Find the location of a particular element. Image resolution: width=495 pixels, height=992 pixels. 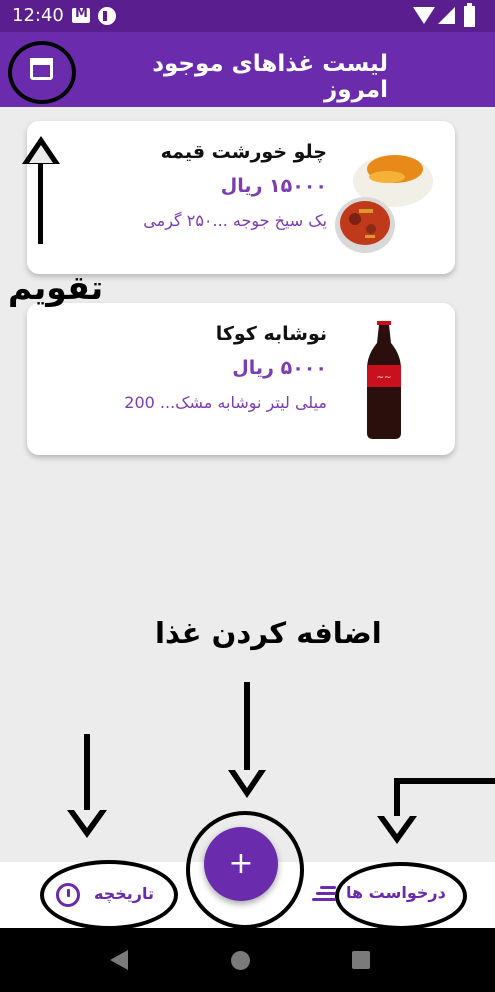

history-icon is located at coordinates (68, 895).